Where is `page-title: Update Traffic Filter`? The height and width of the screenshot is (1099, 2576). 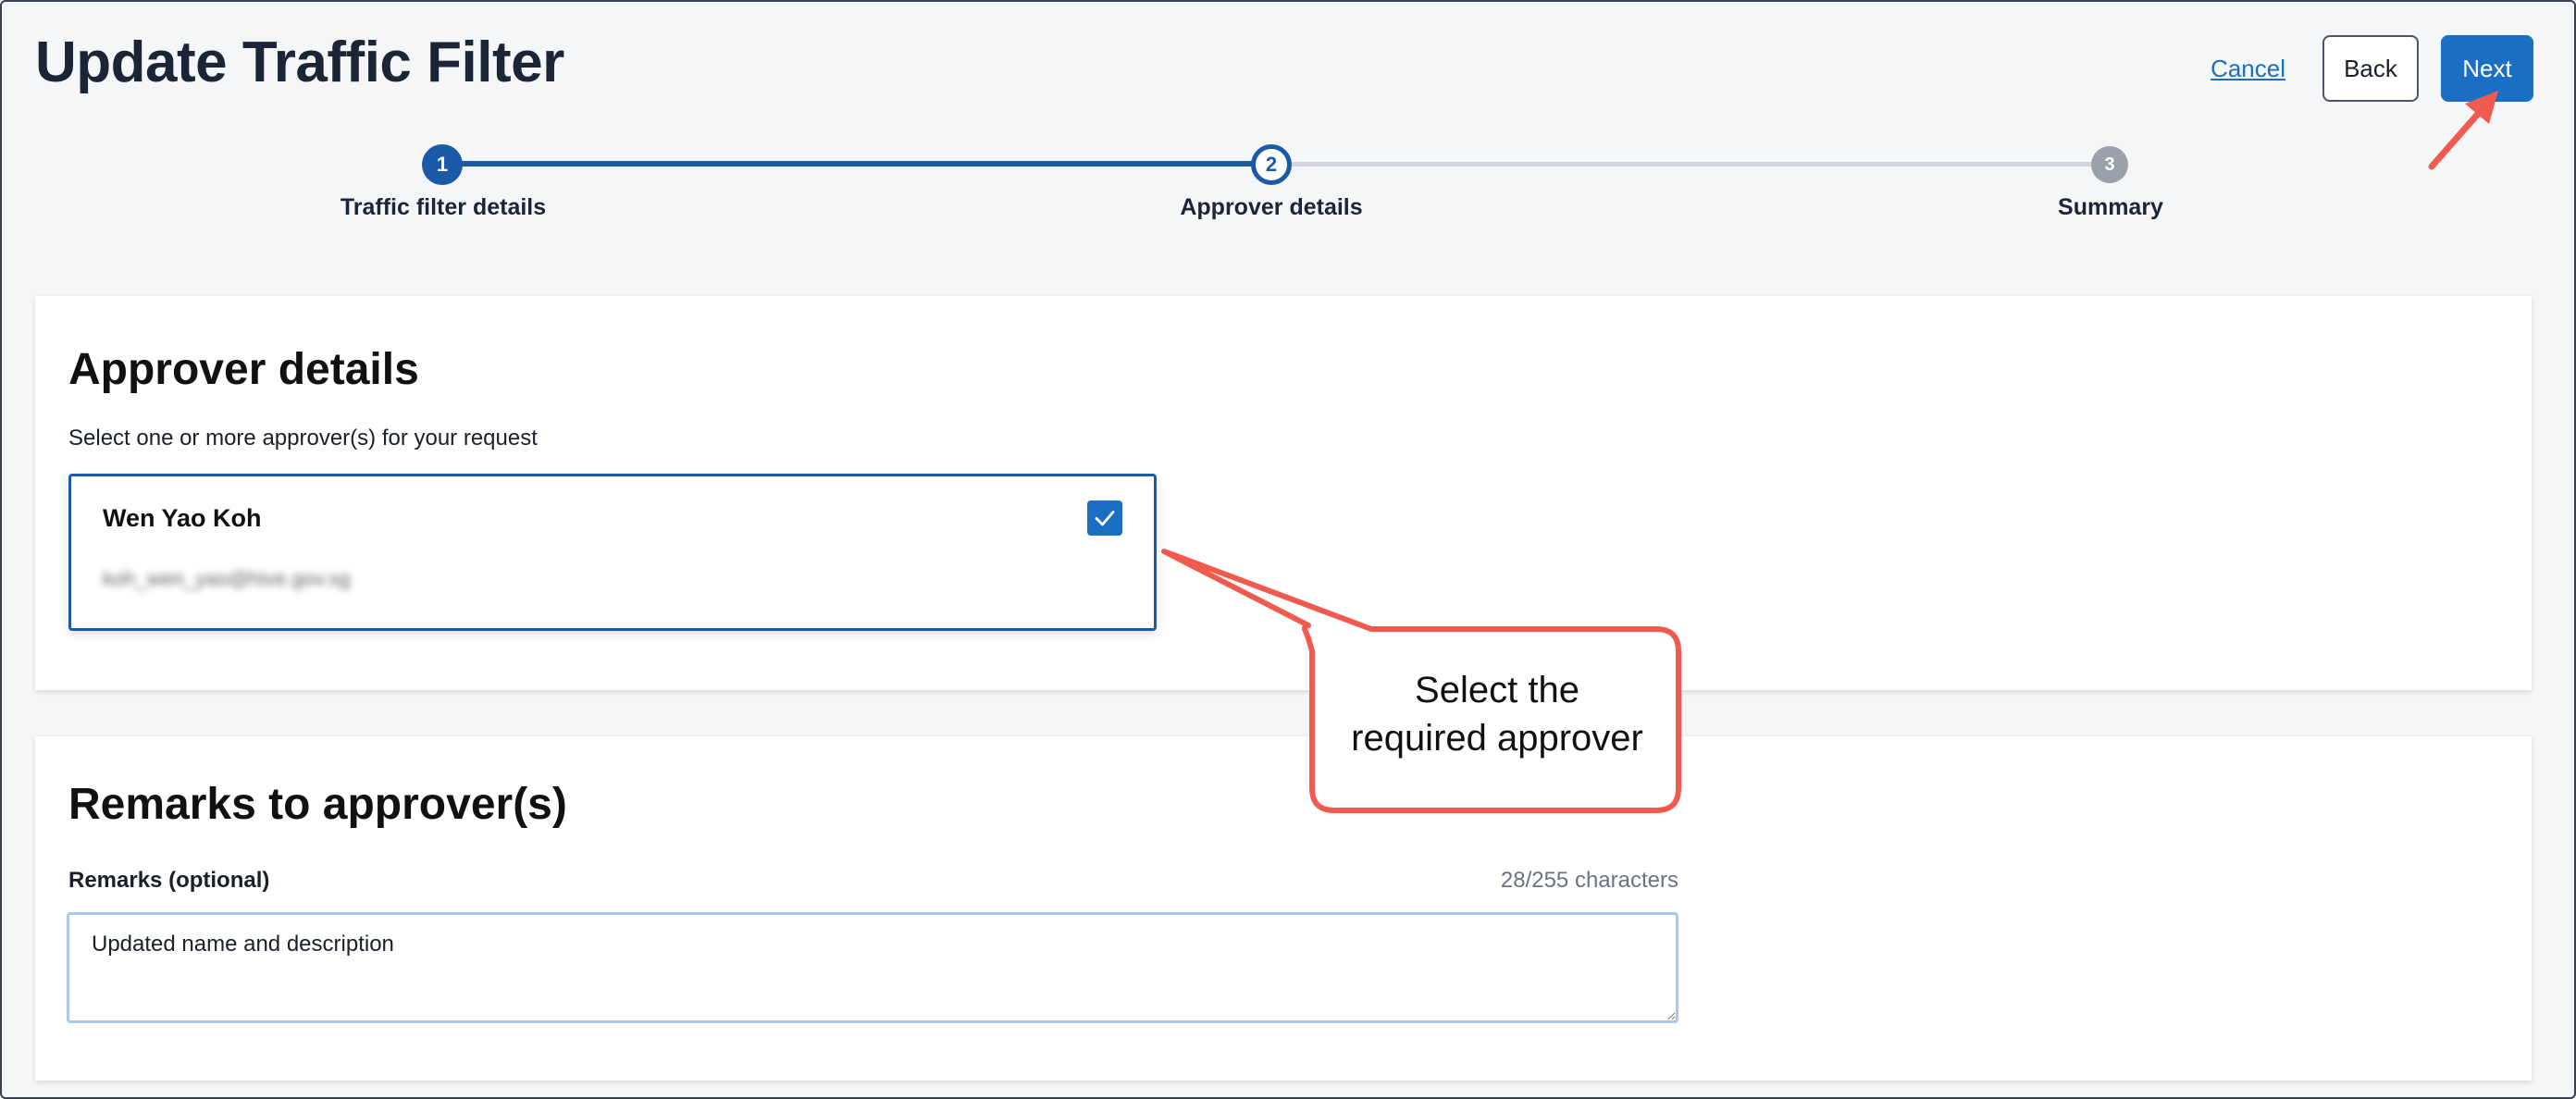
page-title: Update Traffic Filter is located at coordinates (299, 63).